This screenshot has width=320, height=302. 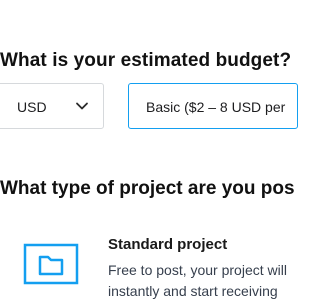 I want to click on currency-select: USD, so click(x=52, y=106).